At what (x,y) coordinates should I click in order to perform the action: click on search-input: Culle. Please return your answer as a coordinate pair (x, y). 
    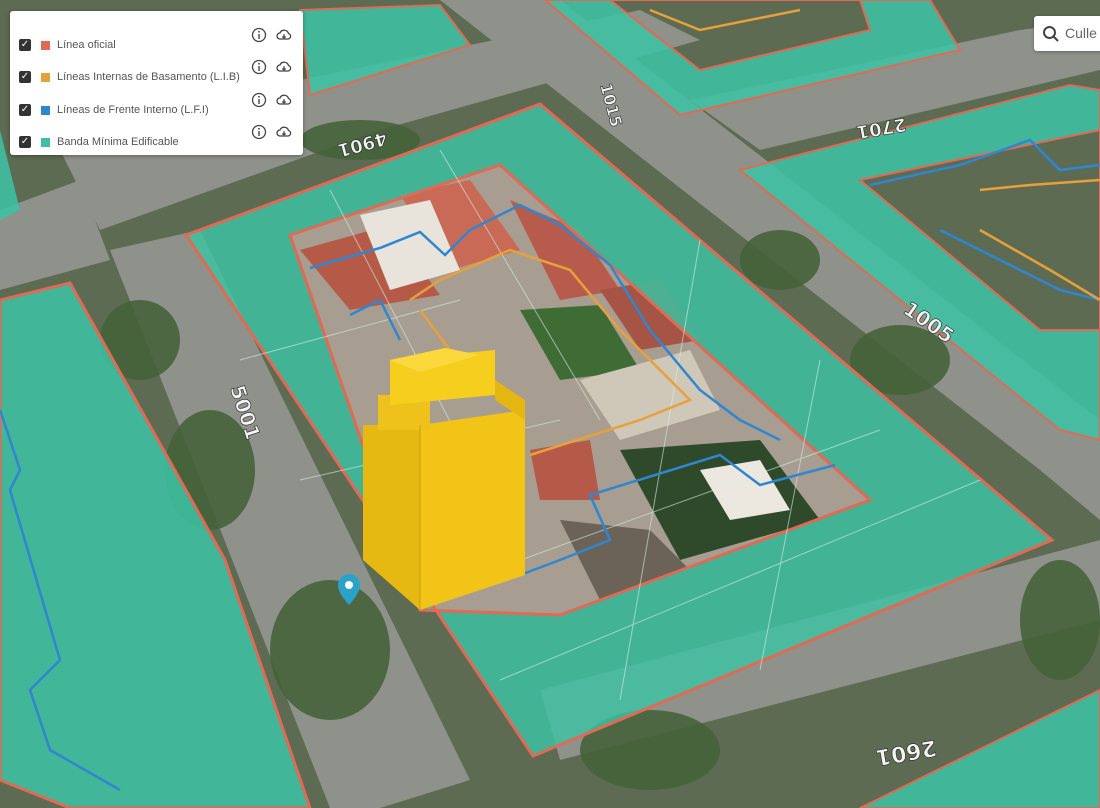
    Looking at the image, I should click on (1081, 33).